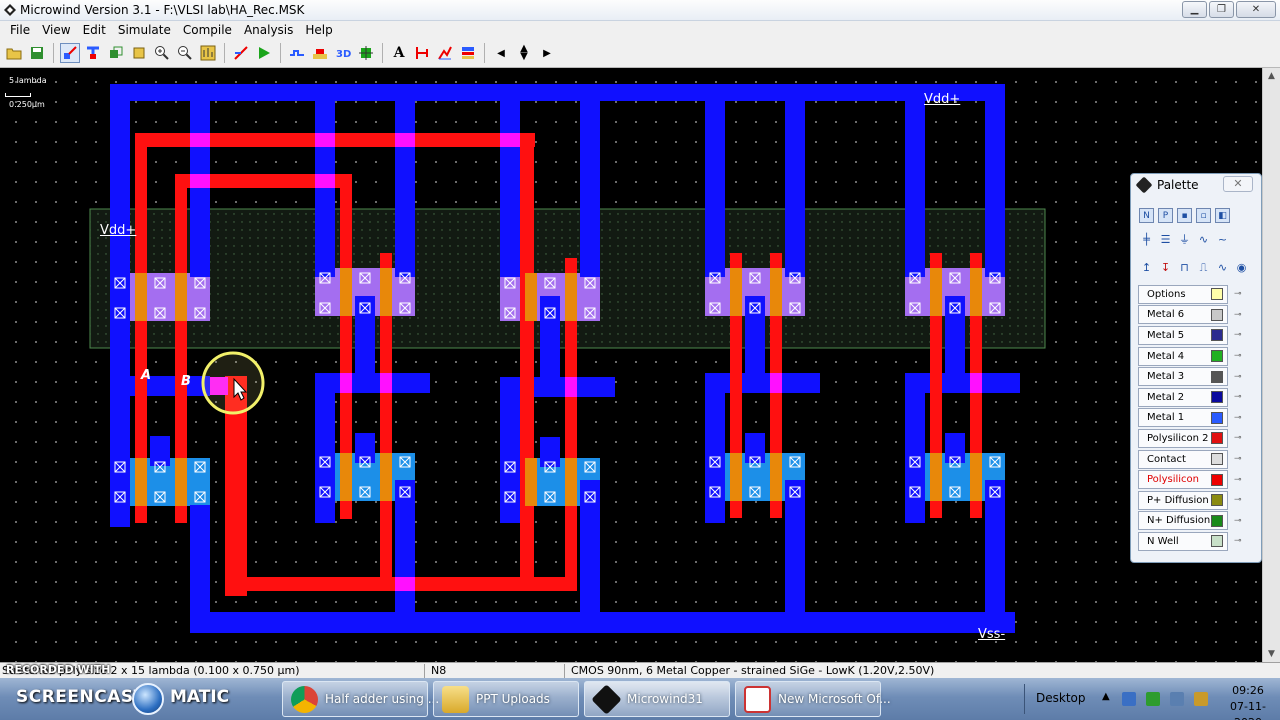  Describe the element at coordinates (1183, 397) in the screenshot. I see `layer-button-metal-2: Metal 2` at that location.